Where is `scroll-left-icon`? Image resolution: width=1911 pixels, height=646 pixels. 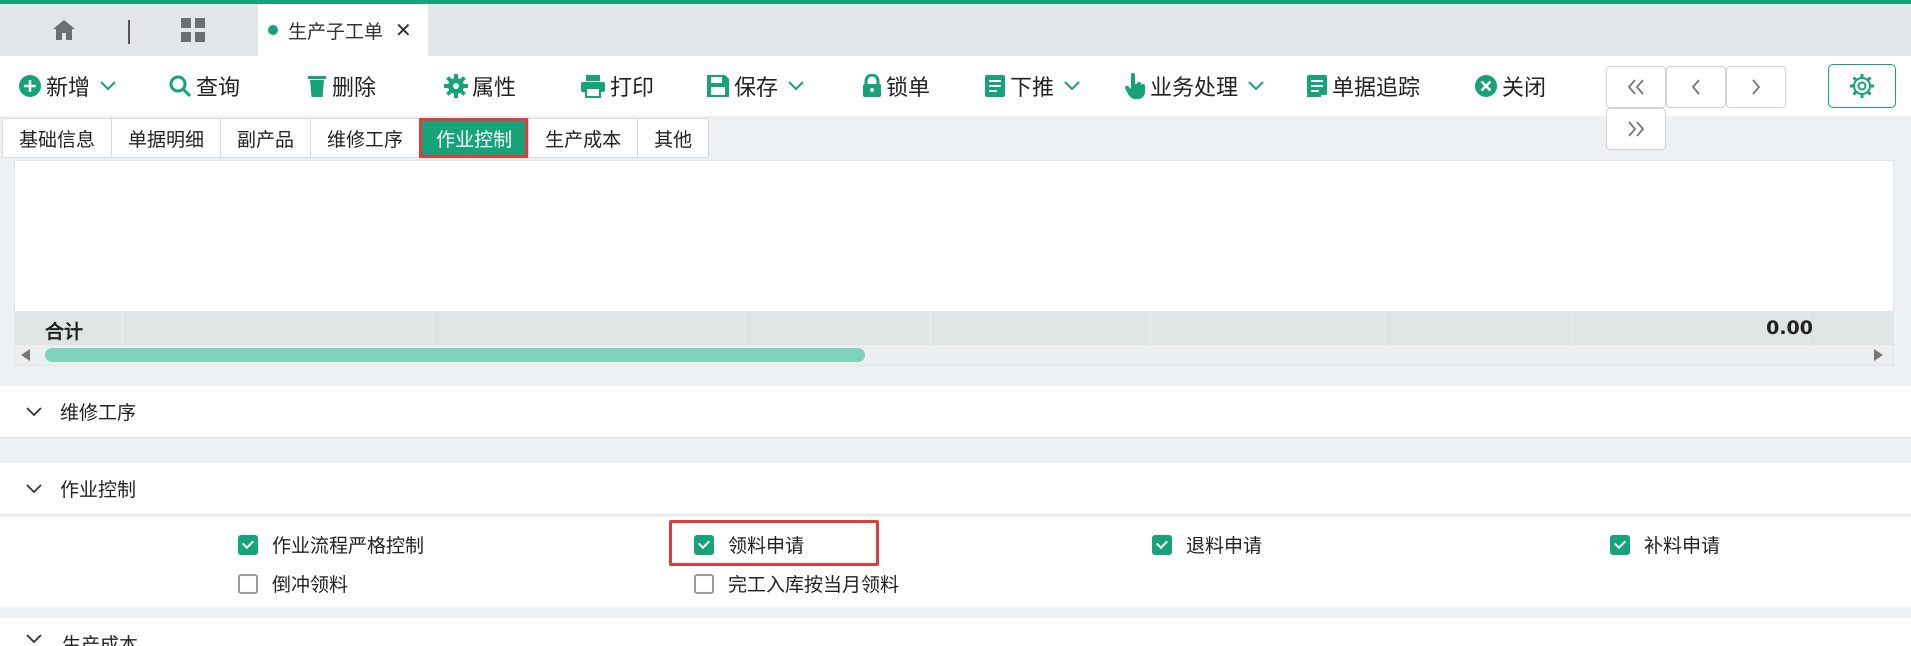 scroll-left-icon is located at coordinates (25, 355).